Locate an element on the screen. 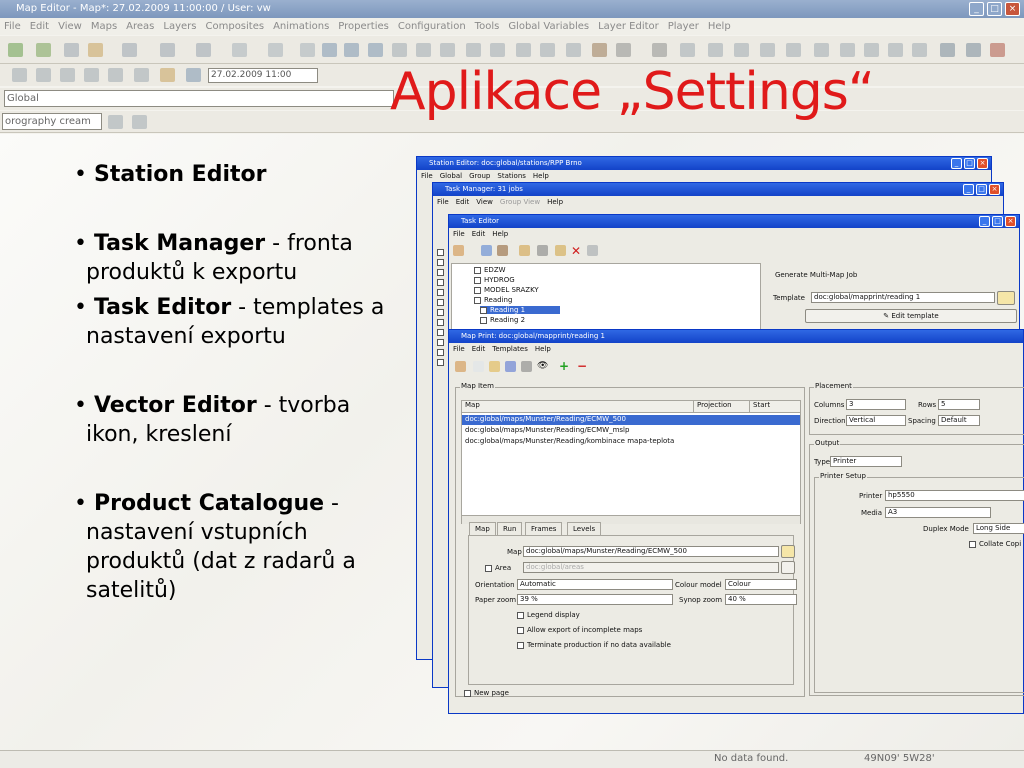 Image resolution: width=1024 pixels, height=768 pixels. new-icon is located at coordinates (458, 250).